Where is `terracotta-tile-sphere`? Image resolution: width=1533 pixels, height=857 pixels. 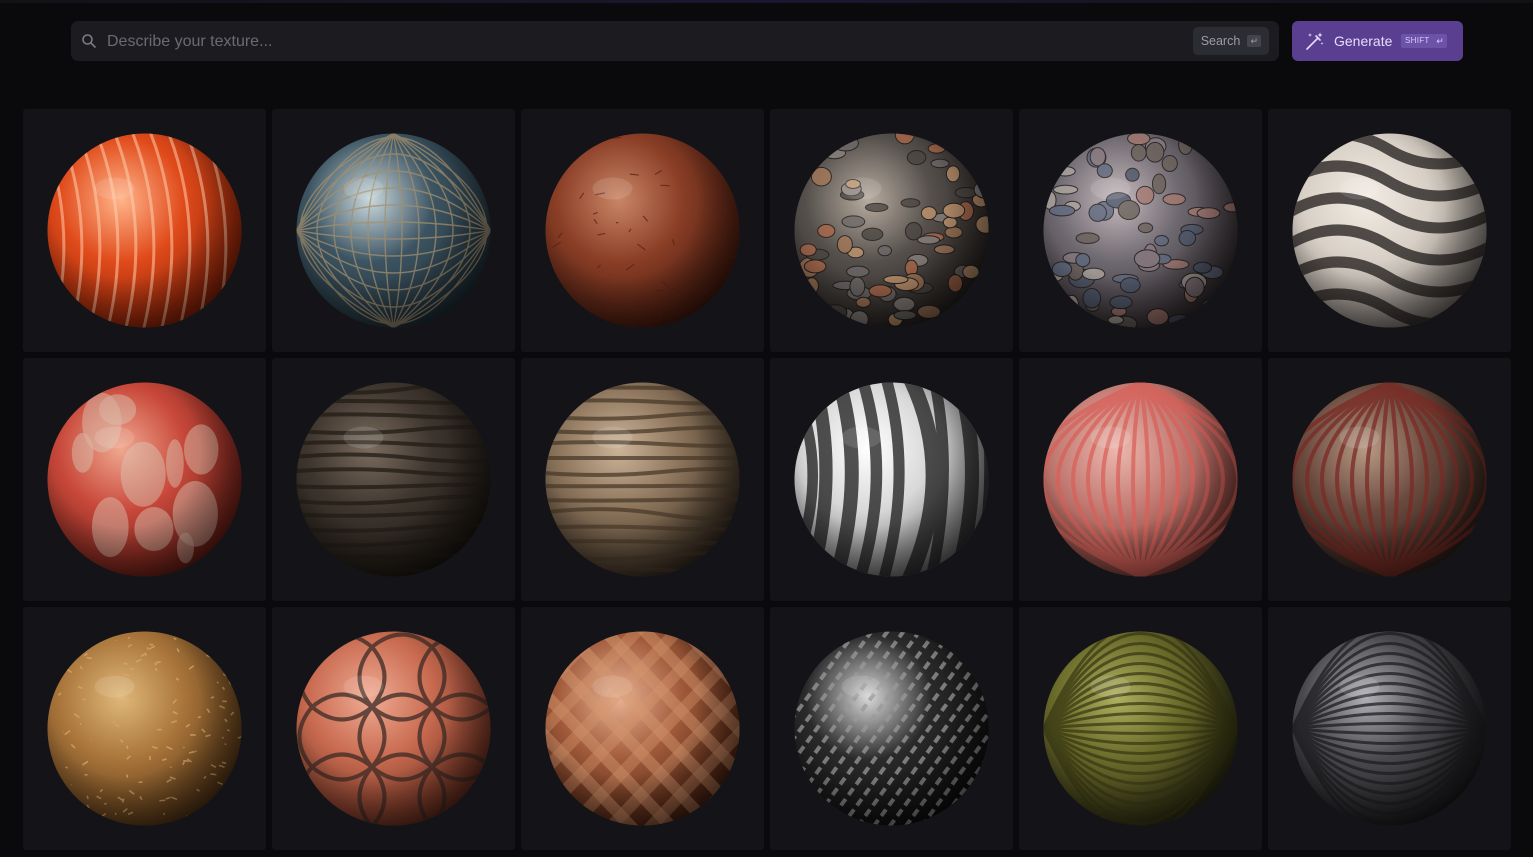 terracotta-tile-sphere is located at coordinates (393, 728).